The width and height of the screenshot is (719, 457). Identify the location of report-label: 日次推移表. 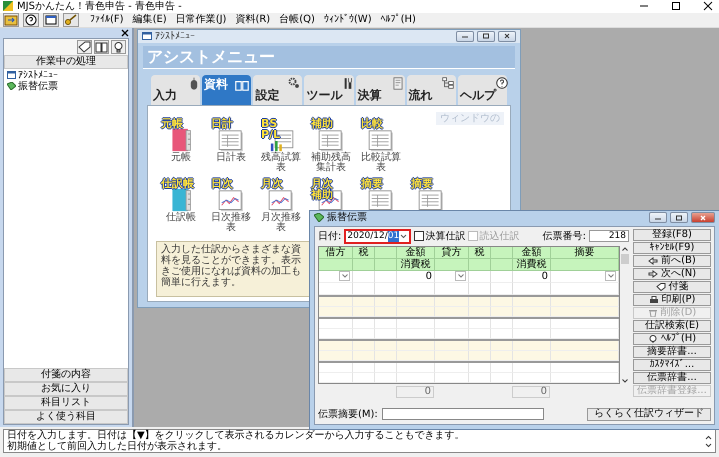
(231, 222).